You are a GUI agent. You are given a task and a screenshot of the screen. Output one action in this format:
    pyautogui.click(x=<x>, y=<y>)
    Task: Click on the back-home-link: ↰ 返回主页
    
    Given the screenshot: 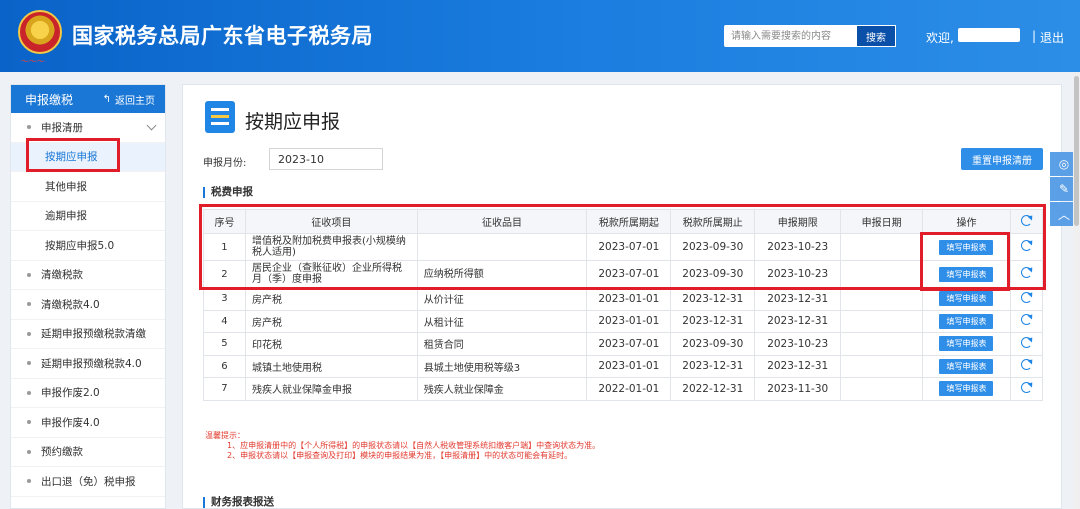 What is the action you would take?
    pyautogui.click(x=129, y=99)
    